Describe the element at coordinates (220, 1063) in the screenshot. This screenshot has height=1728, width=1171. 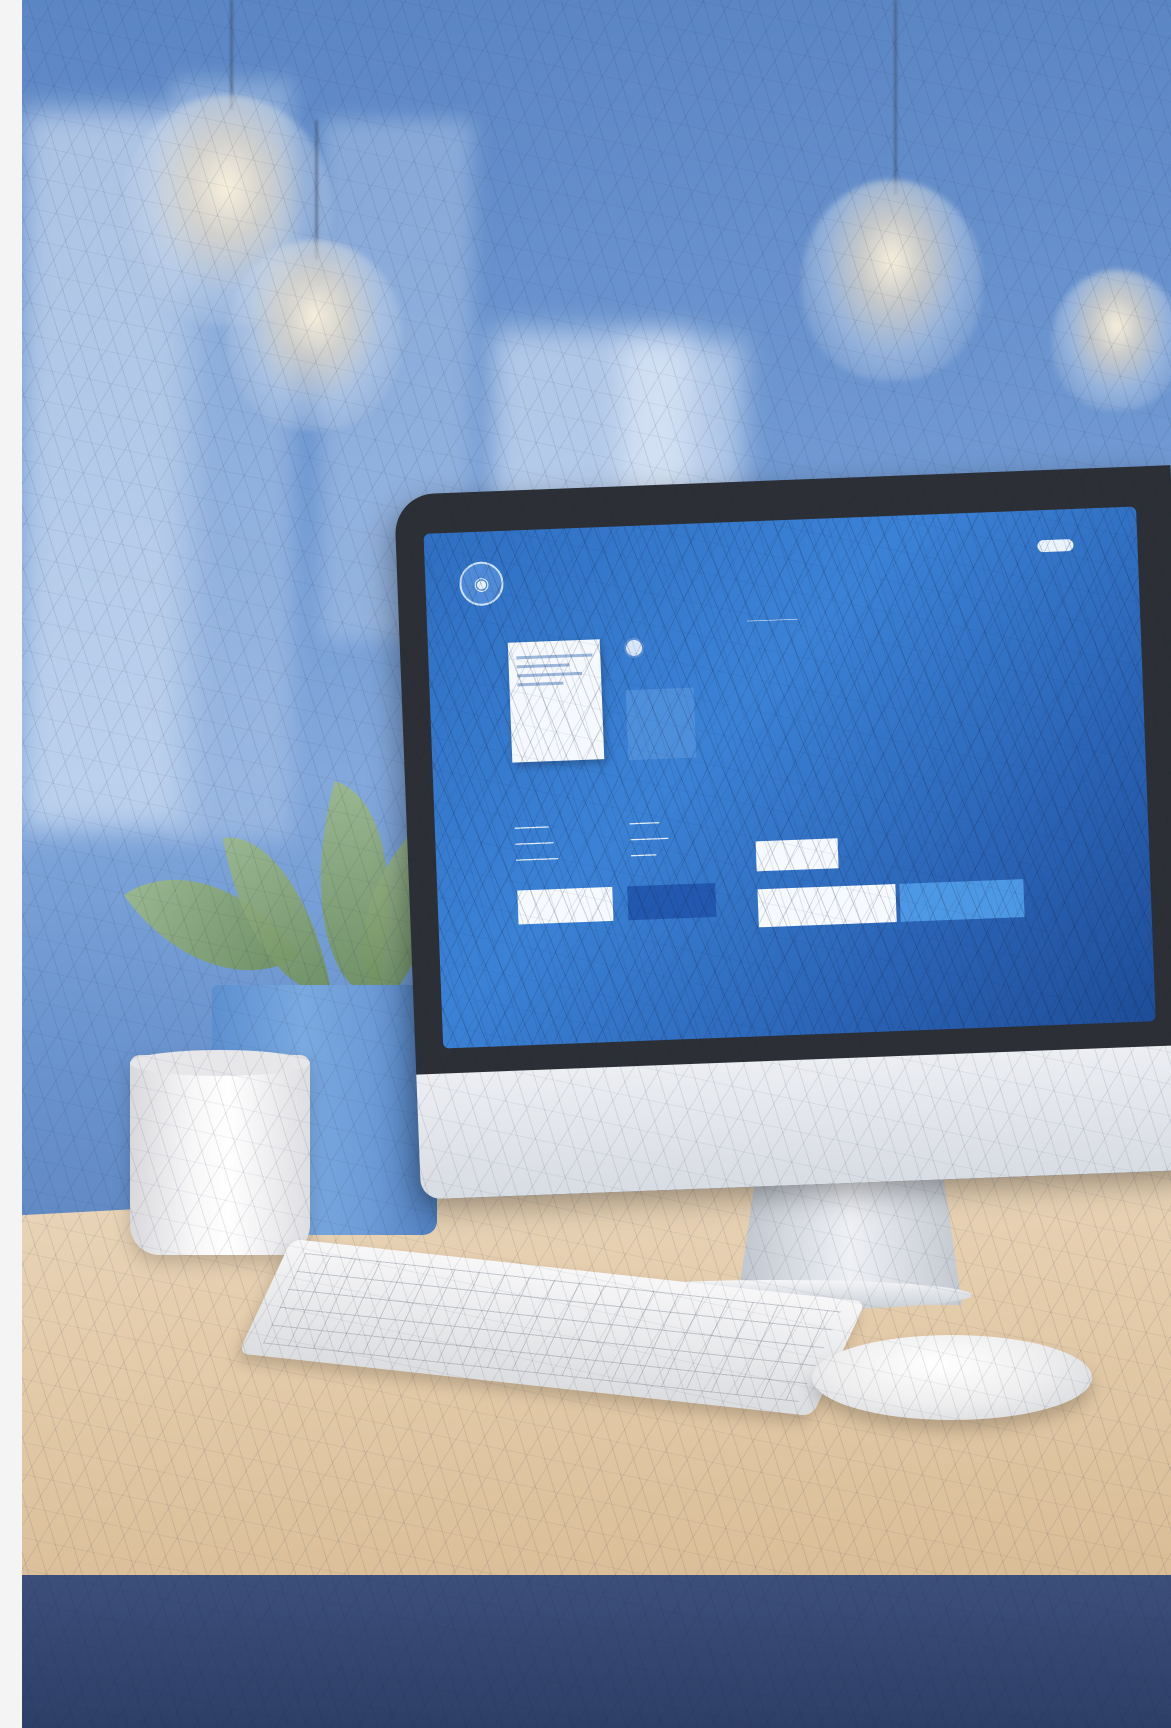
I see `coffee-mug-rim` at that location.